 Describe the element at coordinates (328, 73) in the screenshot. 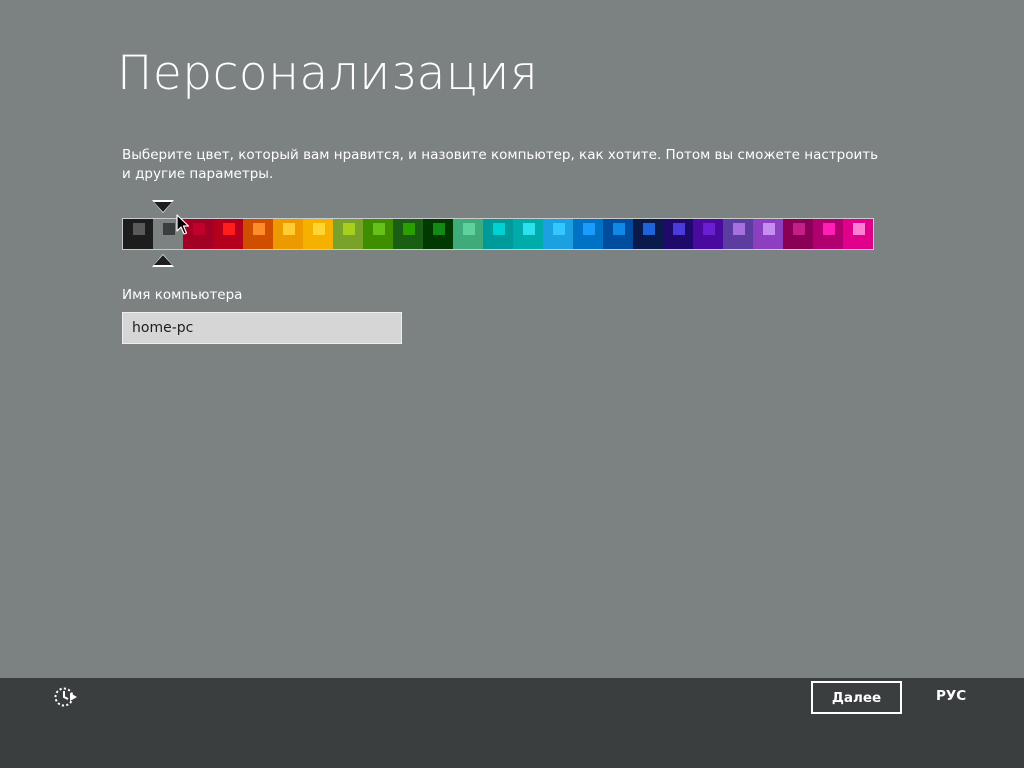

I see `page-title: Персонализация` at that location.